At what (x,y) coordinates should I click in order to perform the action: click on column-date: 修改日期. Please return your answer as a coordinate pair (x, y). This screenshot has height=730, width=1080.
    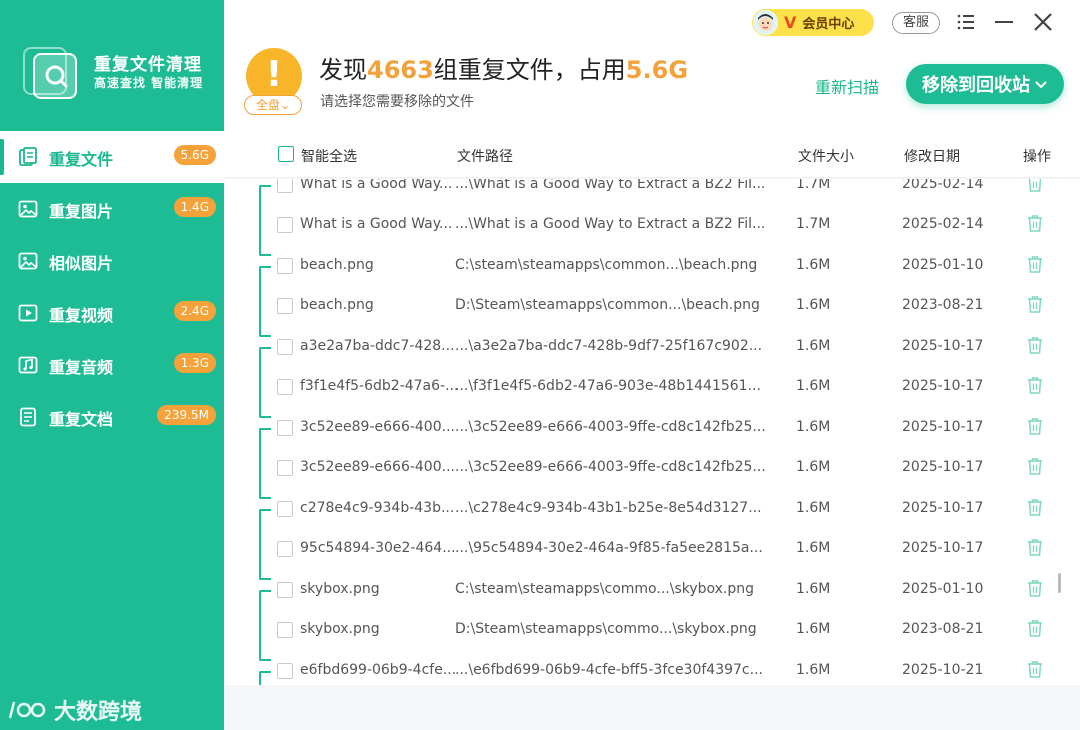
    Looking at the image, I should click on (932, 156).